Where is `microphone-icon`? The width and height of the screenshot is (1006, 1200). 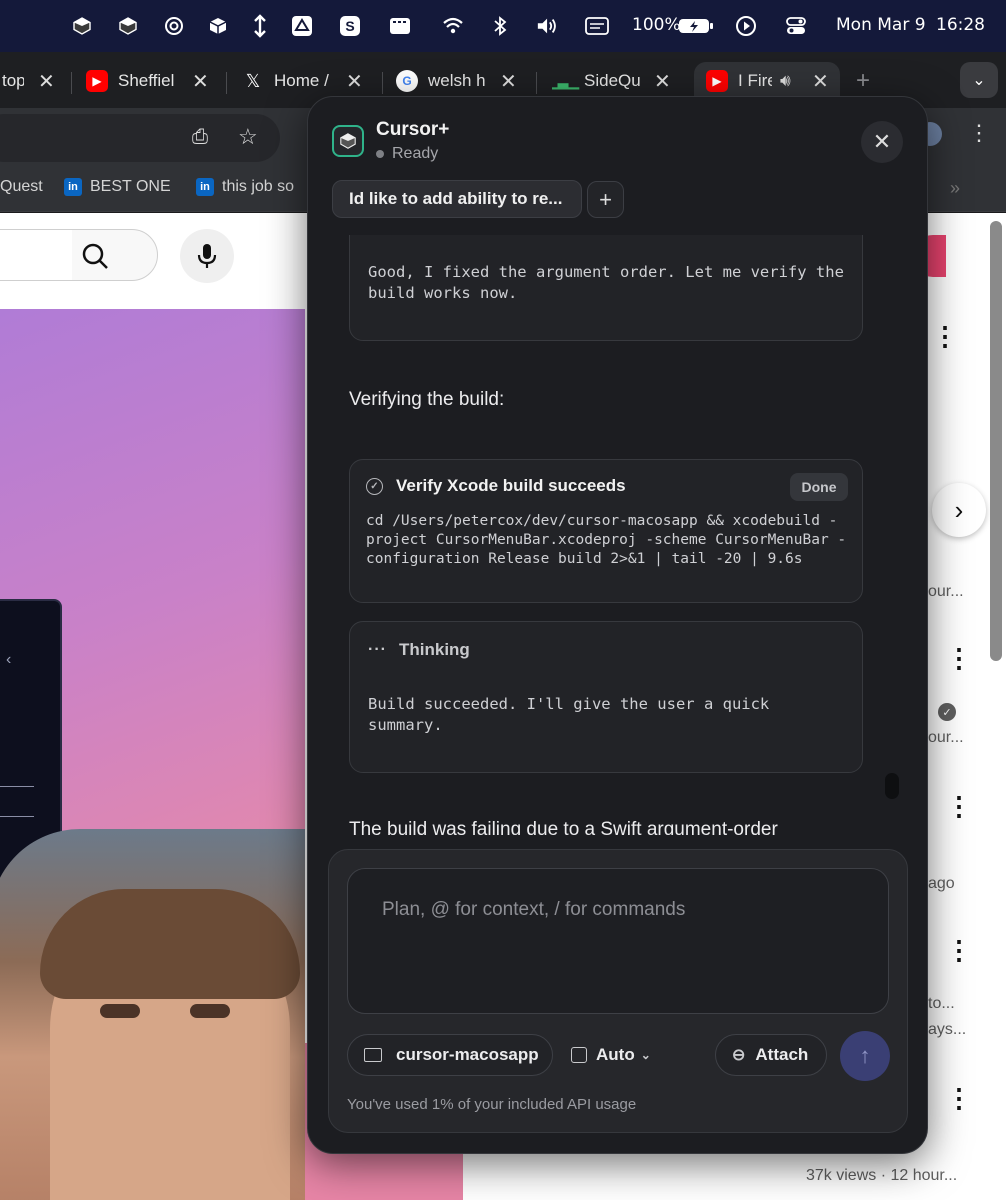 microphone-icon is located at coordinates (207, 256).